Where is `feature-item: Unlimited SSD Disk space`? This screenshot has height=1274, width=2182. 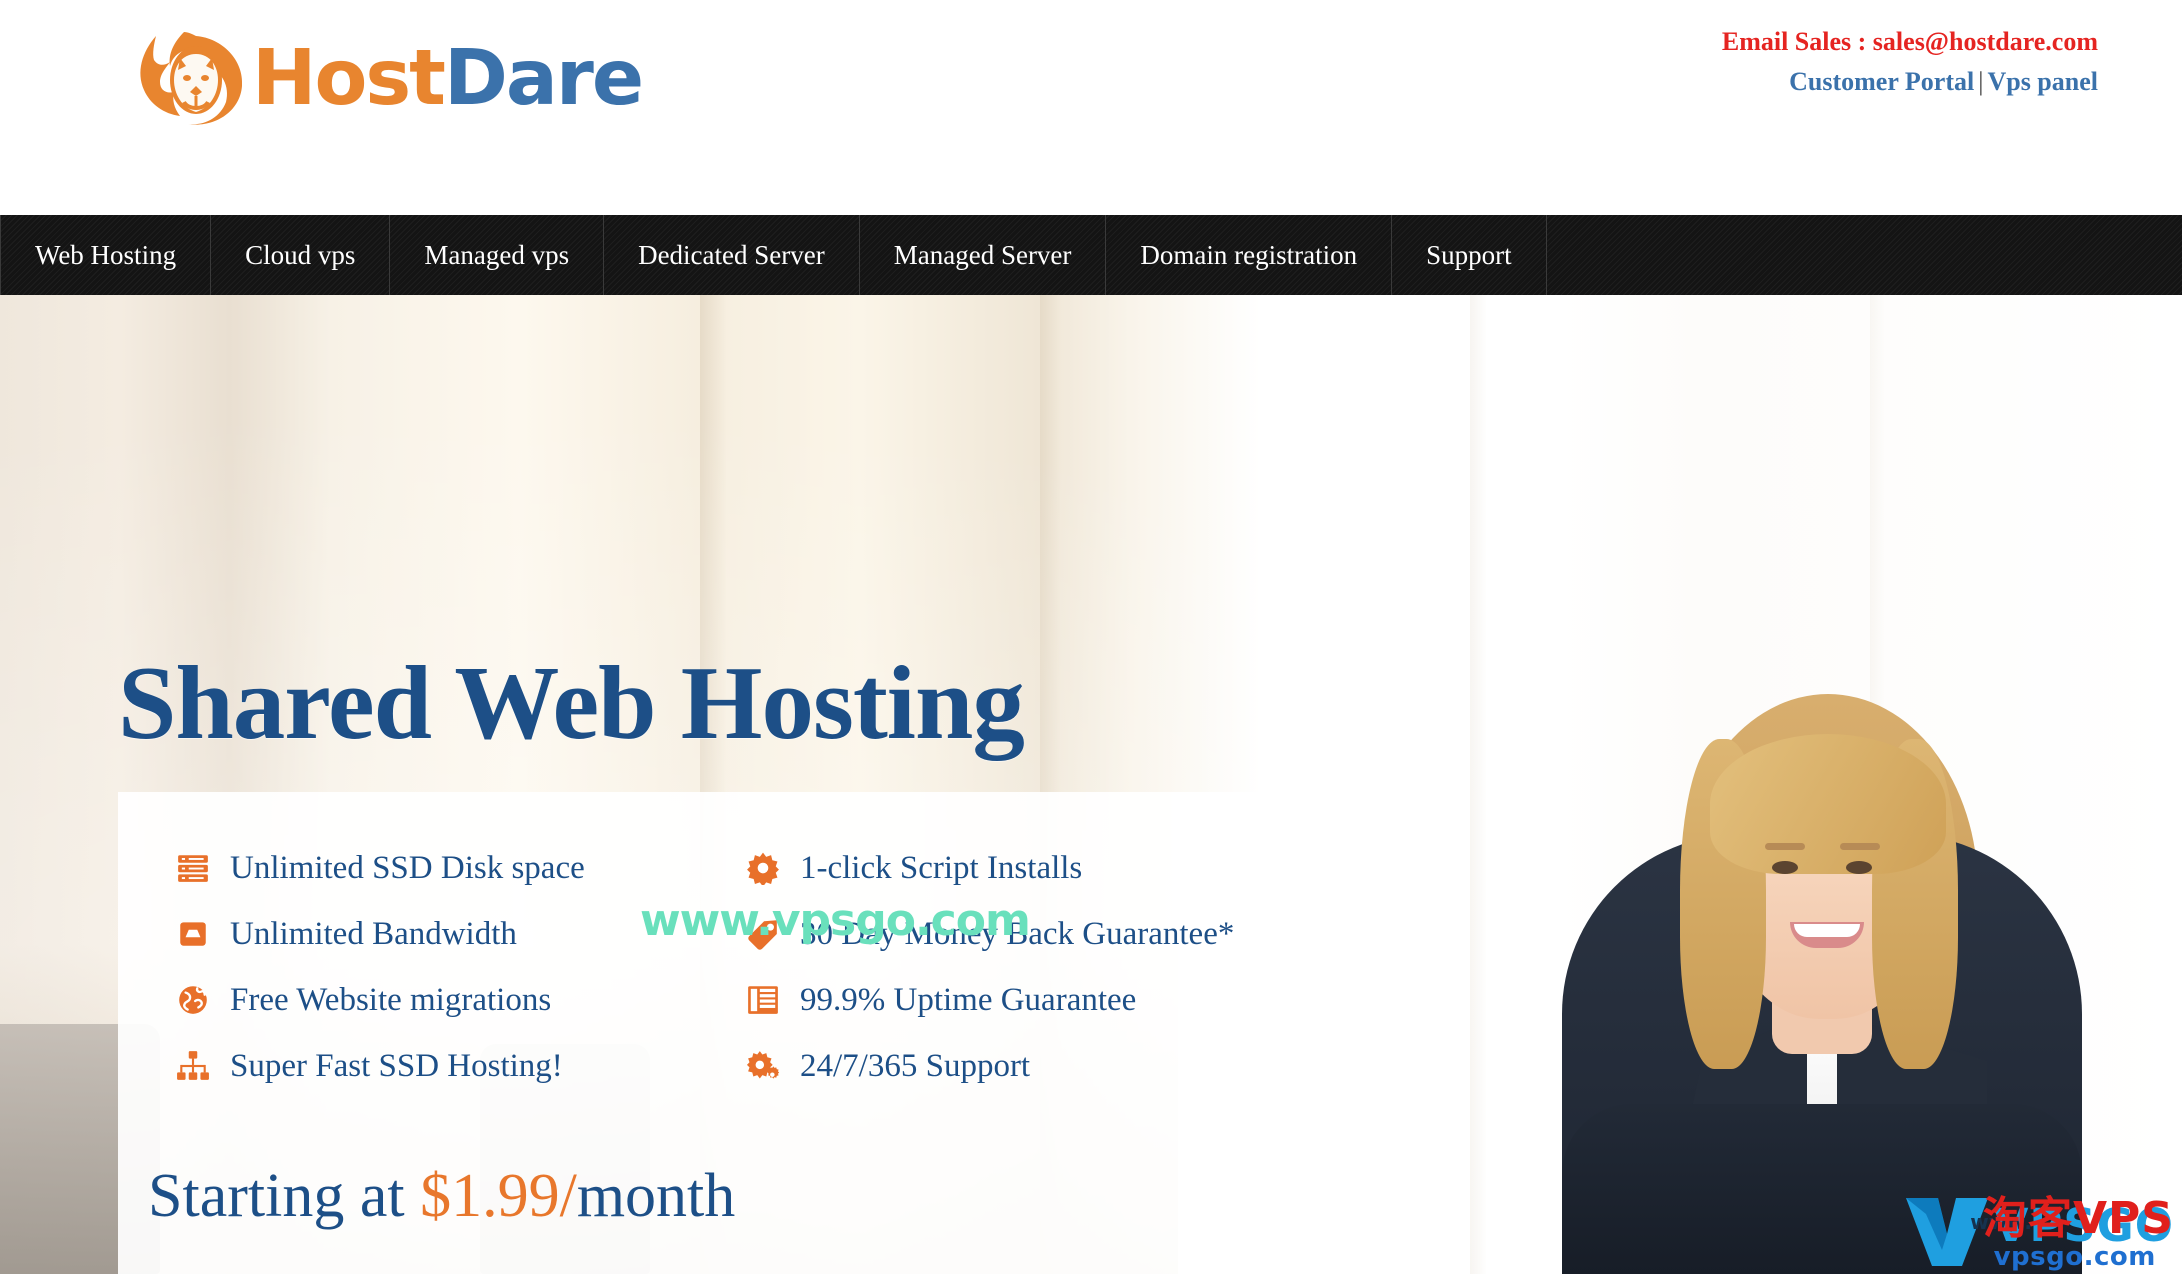
feature-item: Unlimited SSD Disk space is located at coordinates (413, 868).